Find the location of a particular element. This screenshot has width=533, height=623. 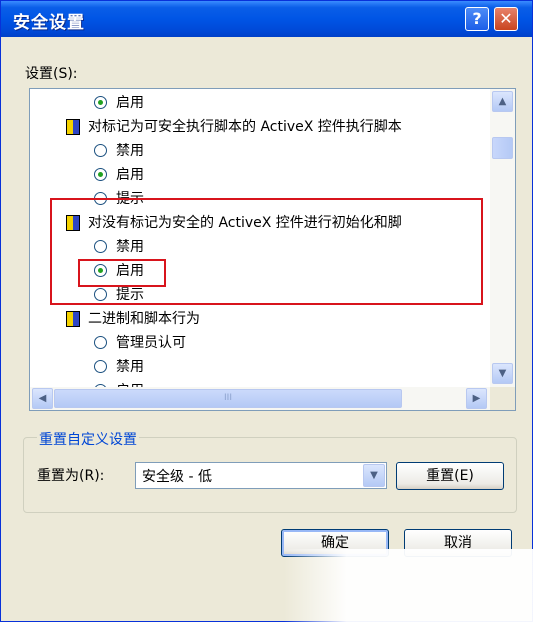

reset-button: 重置(E) is located at coordinates (450, 476).